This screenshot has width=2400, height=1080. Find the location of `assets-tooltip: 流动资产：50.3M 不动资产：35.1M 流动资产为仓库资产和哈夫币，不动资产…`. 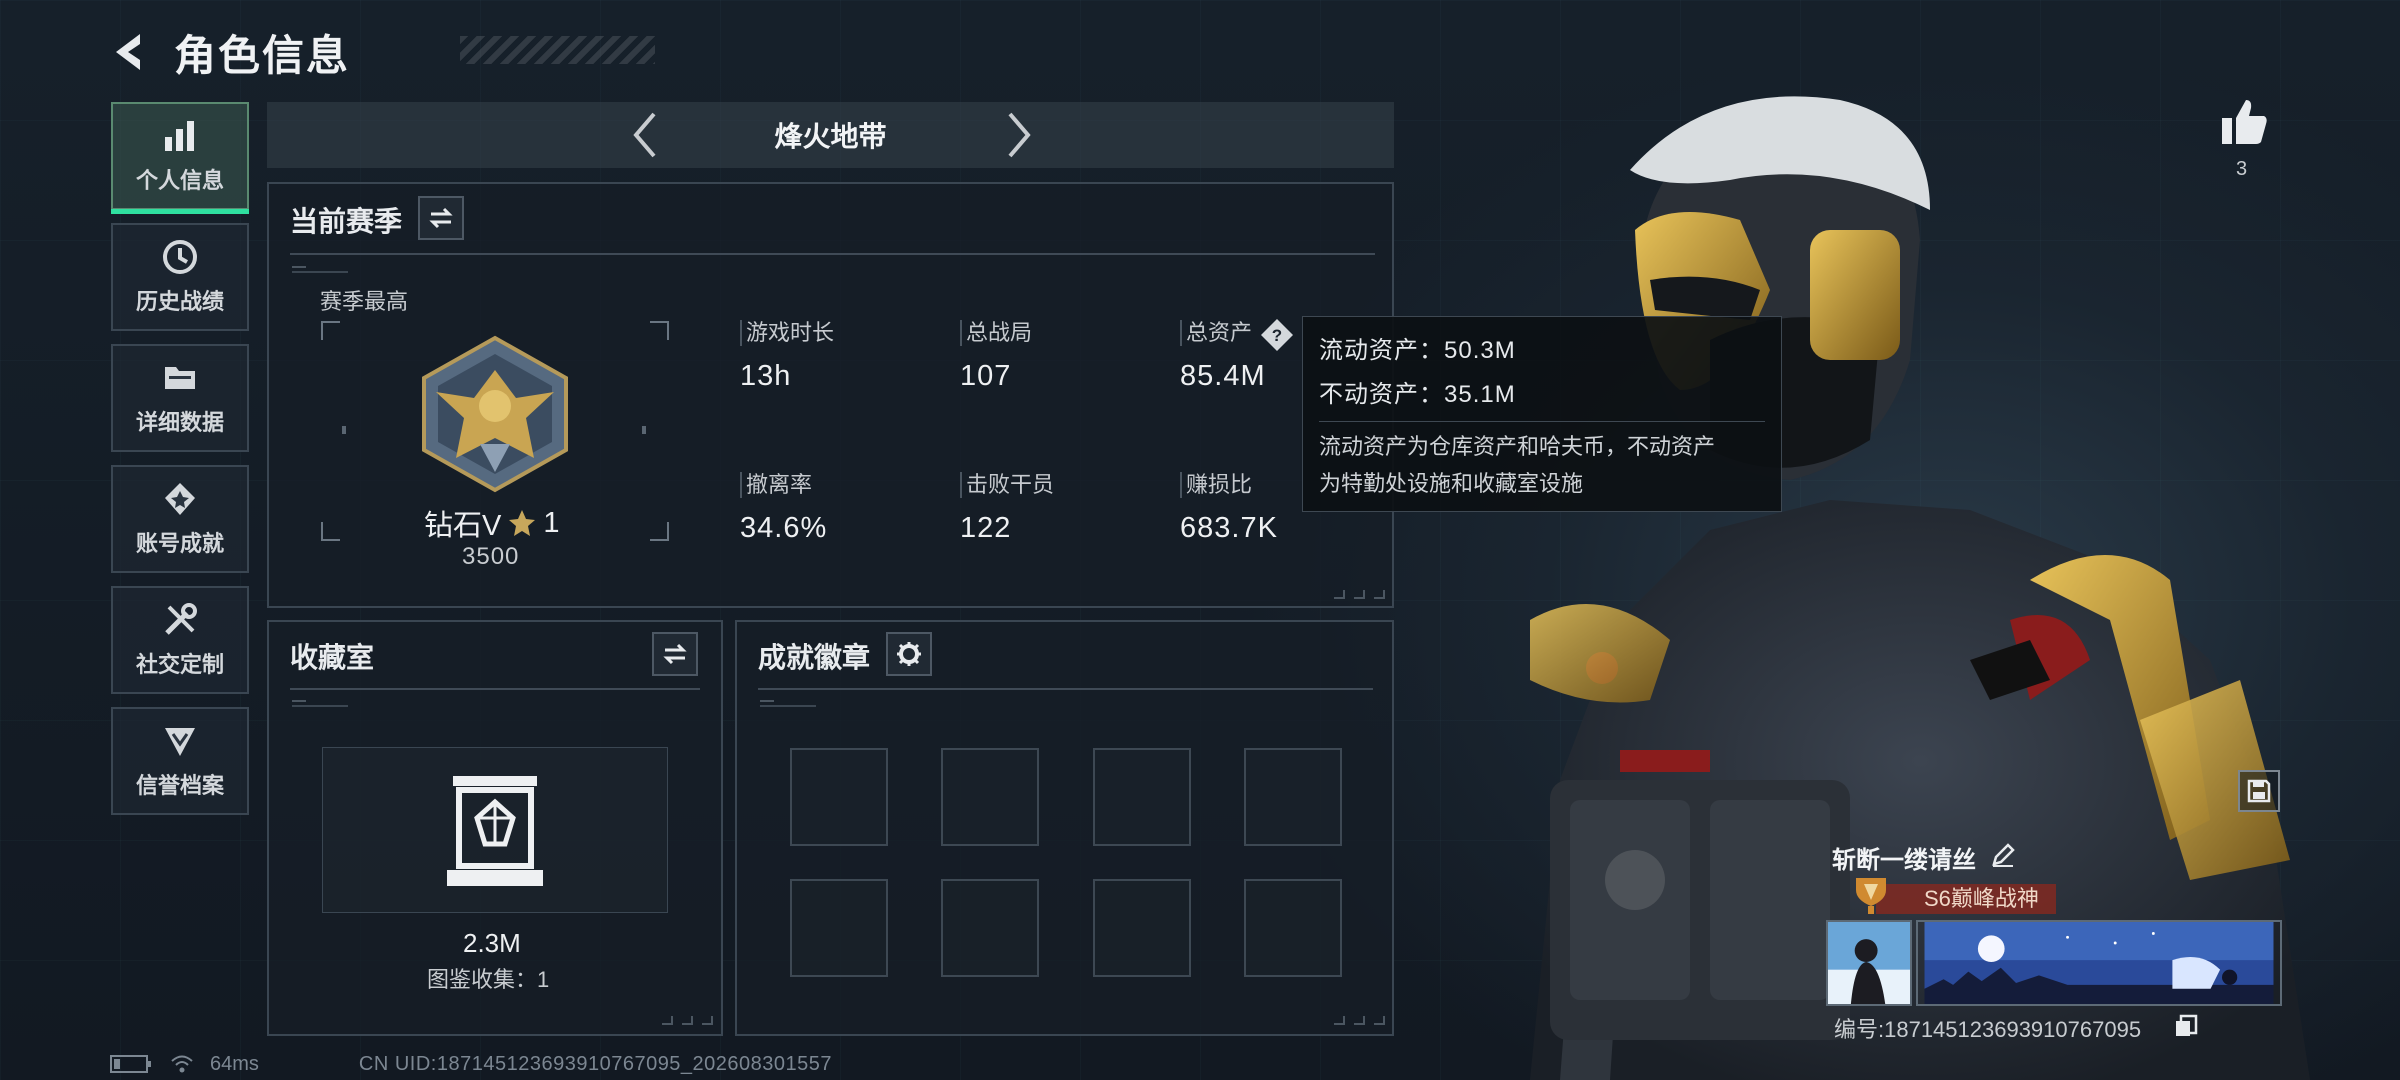

assets-tooltip: 流动资产：50.3M 不动资产：35.1M 流动资产为仓库资产和哈夫币，不动资产… is located at coordinates (1542, 414).